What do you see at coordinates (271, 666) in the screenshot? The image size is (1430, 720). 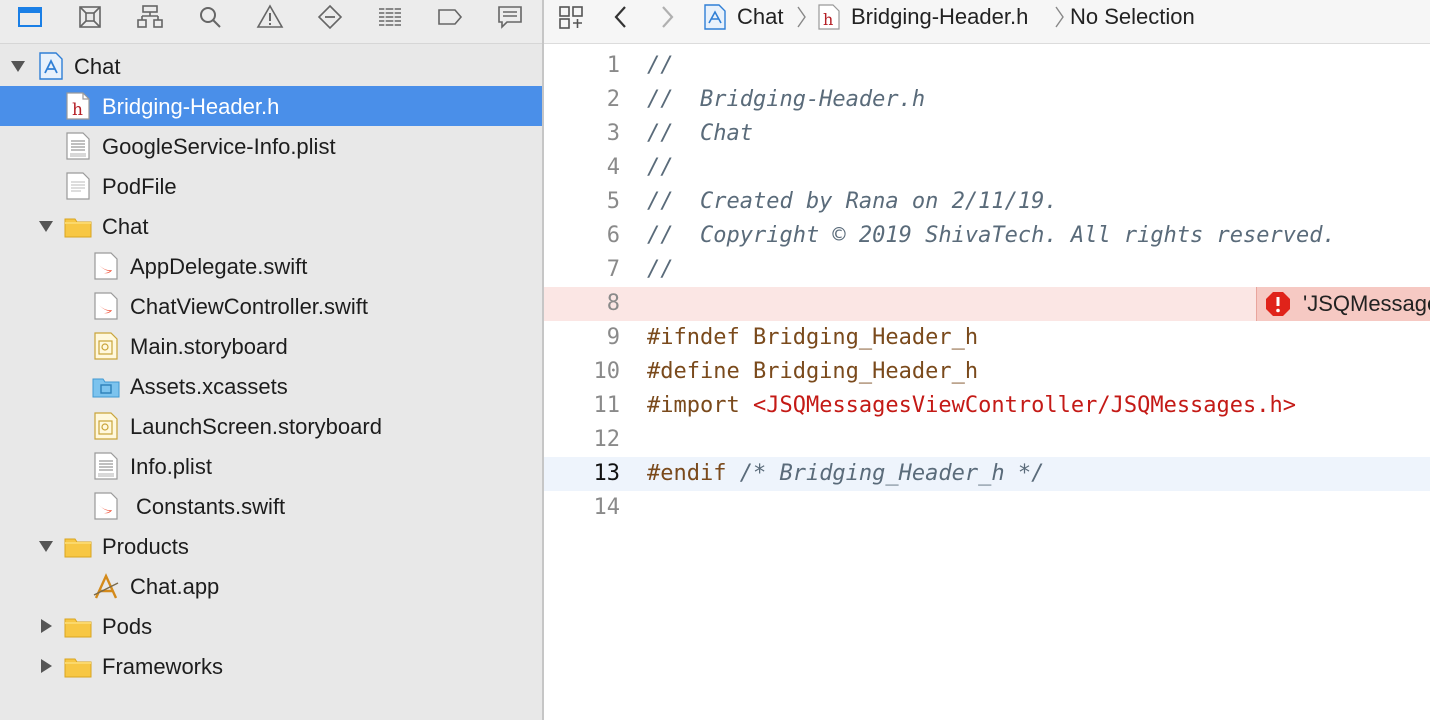 I see `tree-group-row: Frameworks` at bounding box center [271, 666].